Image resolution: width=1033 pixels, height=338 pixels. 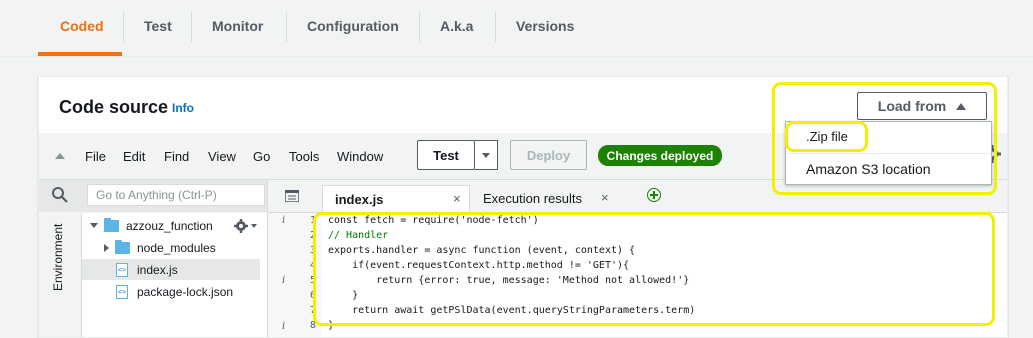 What do you see at coordinates (545, 26) in the screenshot?
I see `tab-versions: Versions` at bounding box center [545, 26].